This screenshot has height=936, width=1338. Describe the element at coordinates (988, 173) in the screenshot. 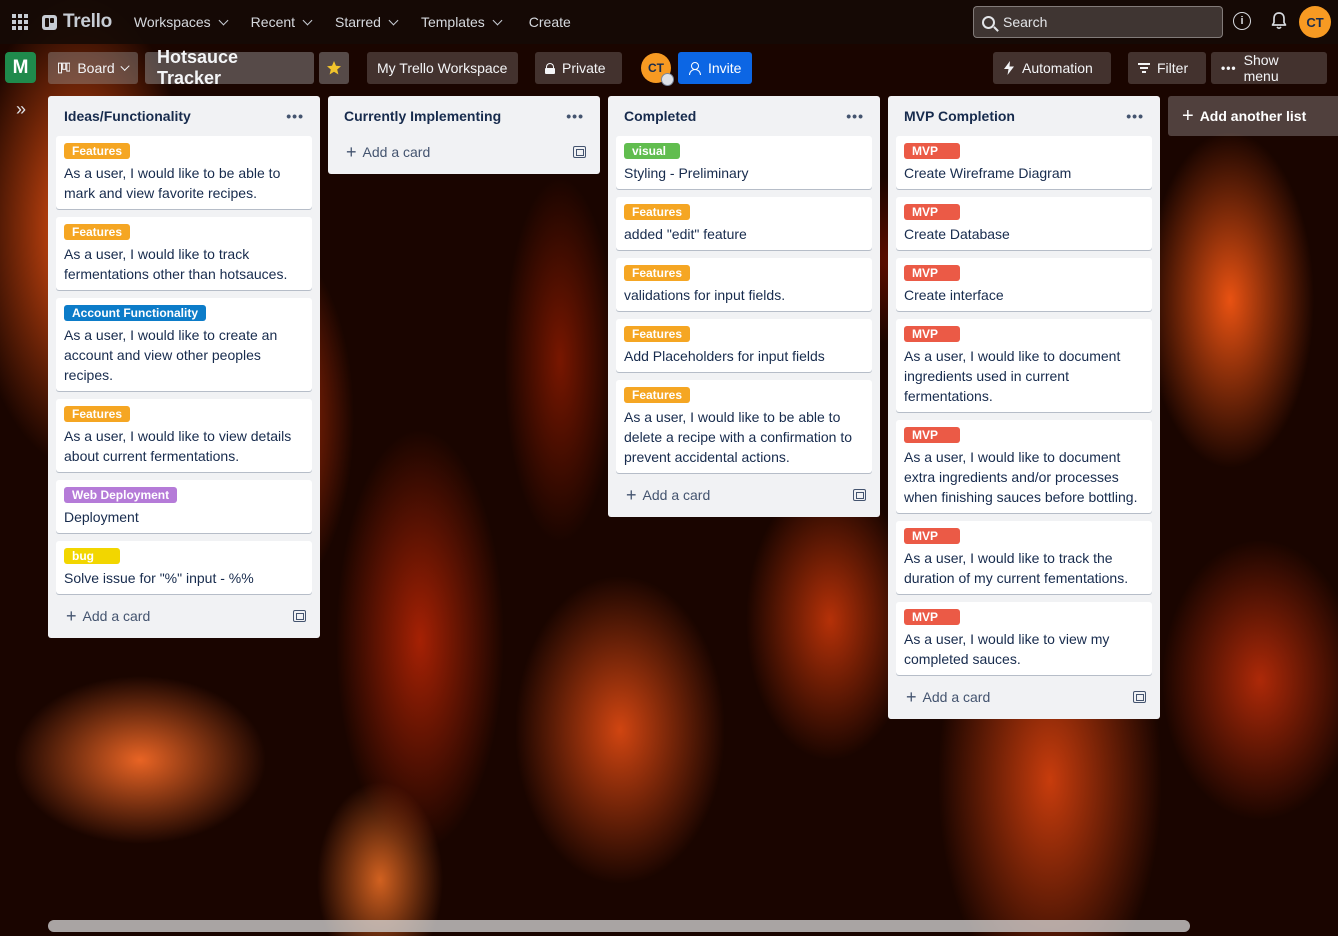

I see `card-title: Create Wireframe Diagram` at that location.